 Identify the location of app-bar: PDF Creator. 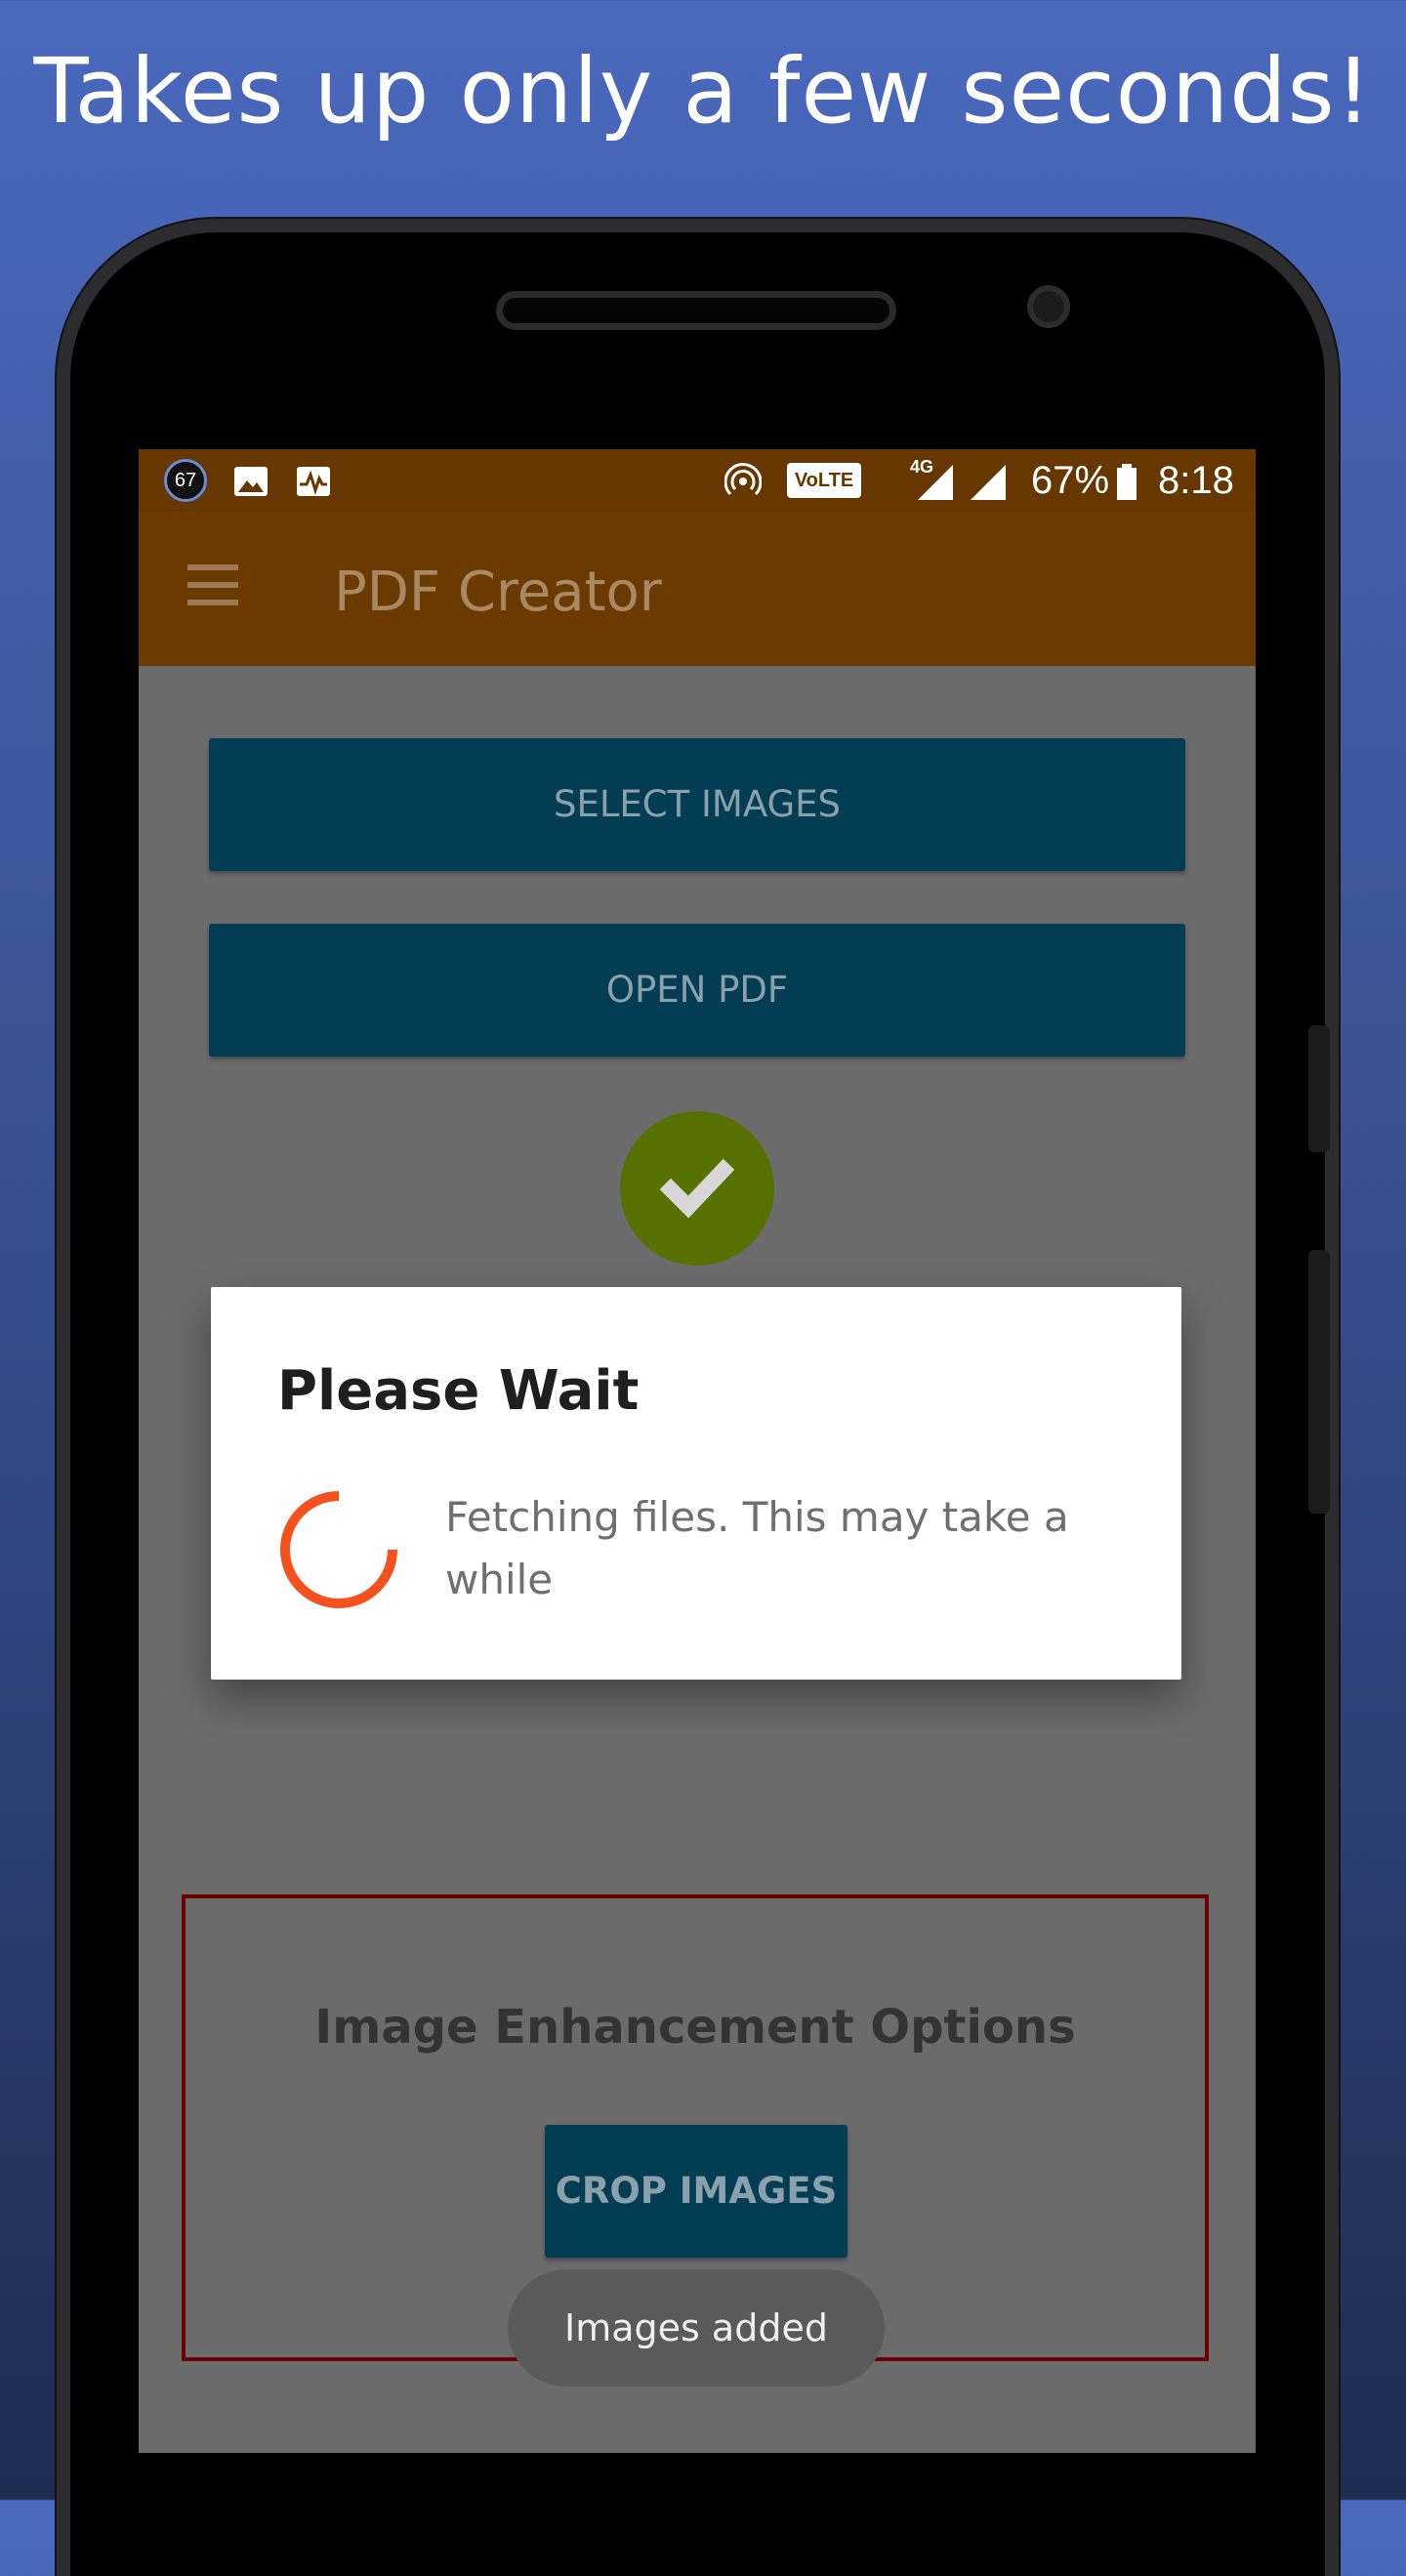
(697, 589).